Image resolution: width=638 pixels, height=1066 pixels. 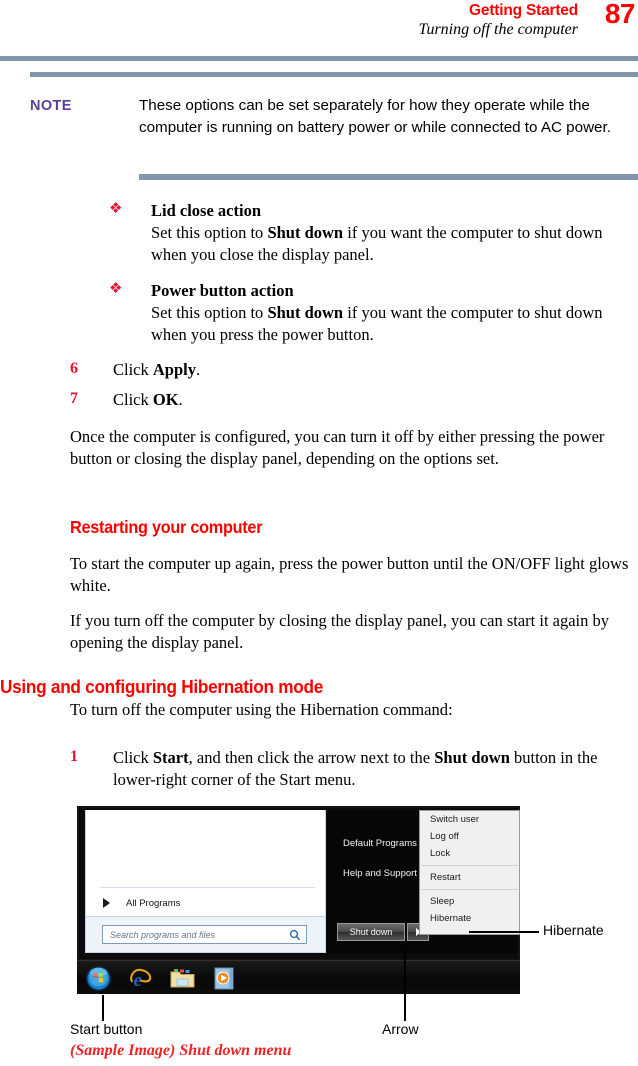 I want to click on media-player-icon, so click(x=224, y=978).